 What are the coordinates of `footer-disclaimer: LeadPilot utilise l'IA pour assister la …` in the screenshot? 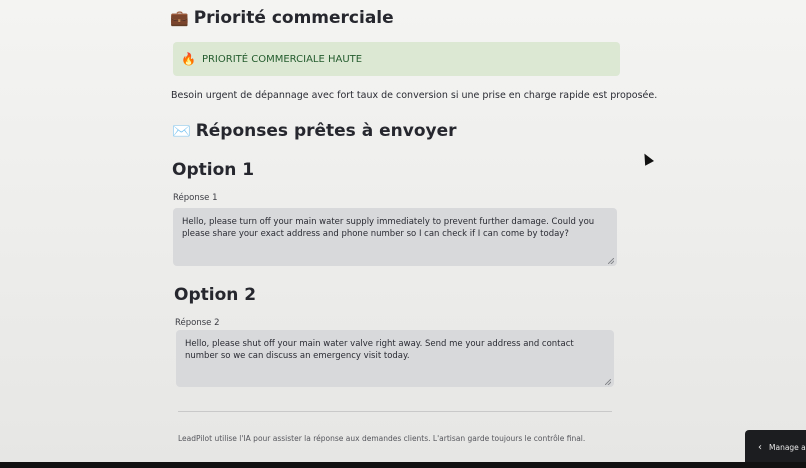 It's located at (382, 438).